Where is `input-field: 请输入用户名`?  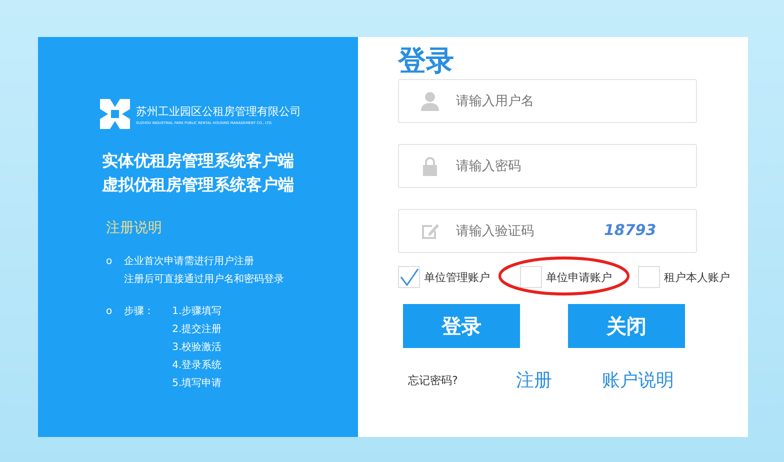 input-field: 请输入用户名 is located at coordinates (547, 101).